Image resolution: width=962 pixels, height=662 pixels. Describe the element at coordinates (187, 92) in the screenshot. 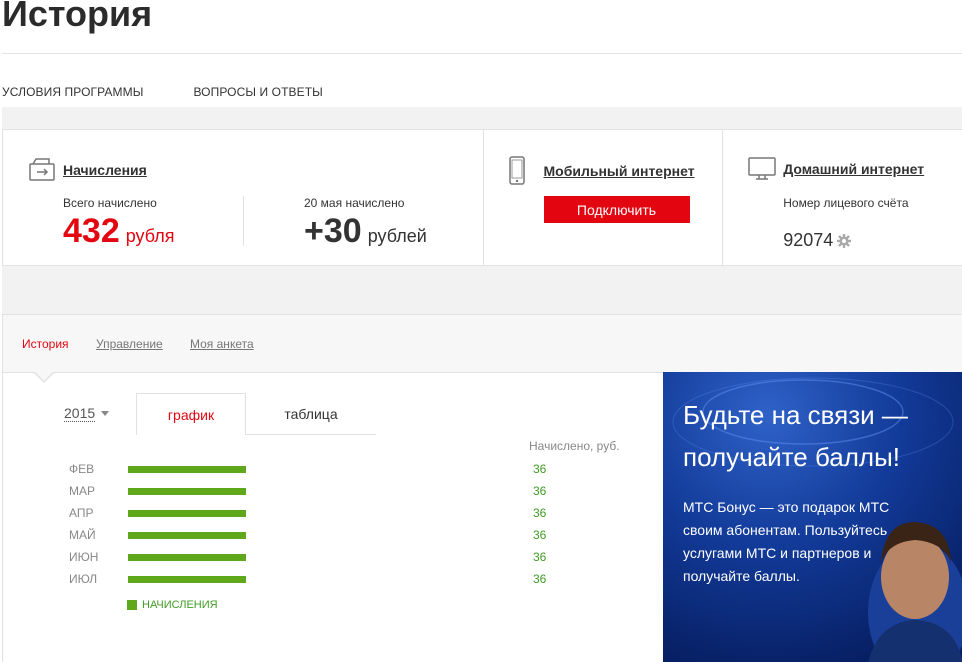

I see `top-nav: УСЛОВИЯ ПРОГРАММЫ ВОПРОСЫ И ОТВЕТЫ` at that location.